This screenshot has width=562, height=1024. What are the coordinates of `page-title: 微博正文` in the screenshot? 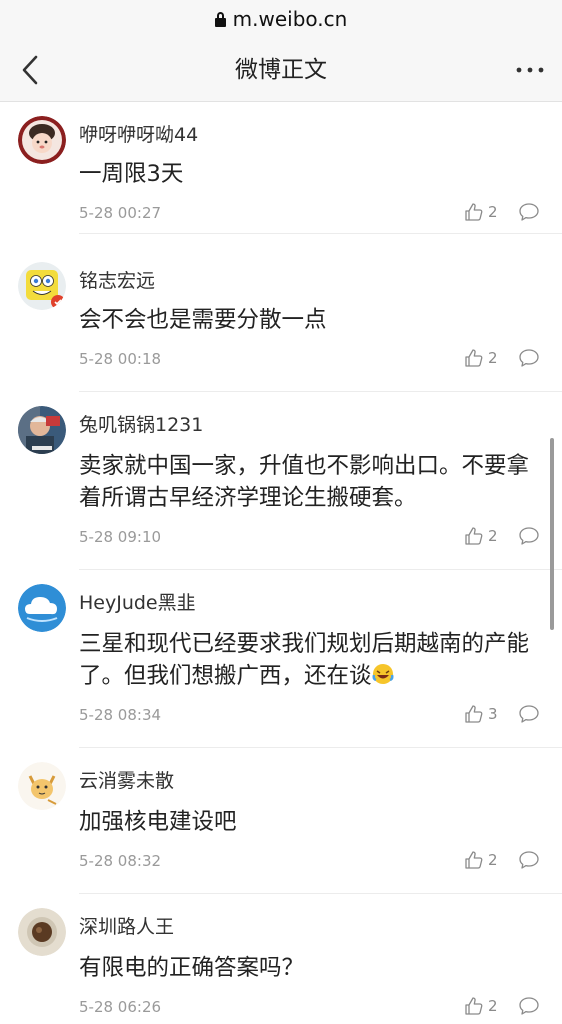 It's located at (281, 70).